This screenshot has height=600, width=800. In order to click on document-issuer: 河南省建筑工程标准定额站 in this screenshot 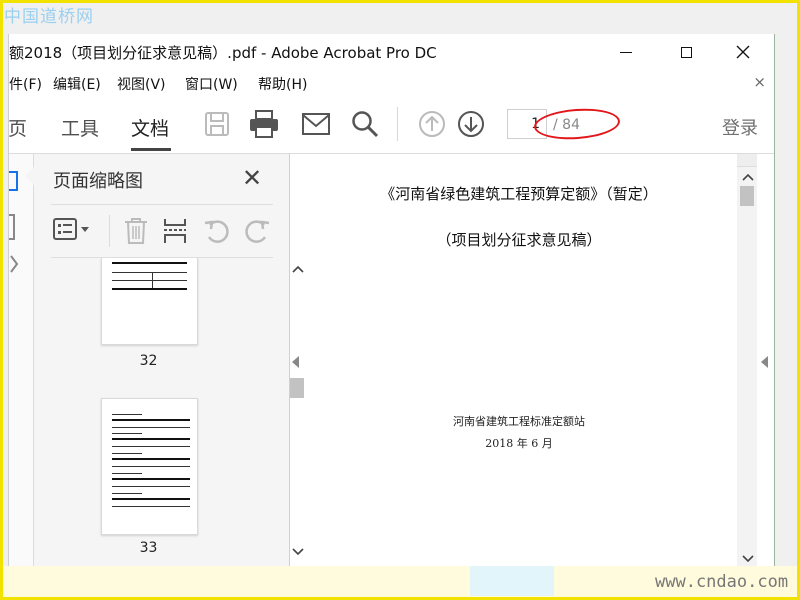, I will do `click(519, 421)`.